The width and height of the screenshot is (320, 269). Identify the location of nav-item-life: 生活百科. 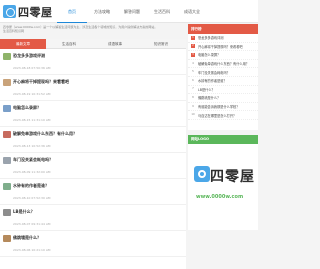
(162, 11).